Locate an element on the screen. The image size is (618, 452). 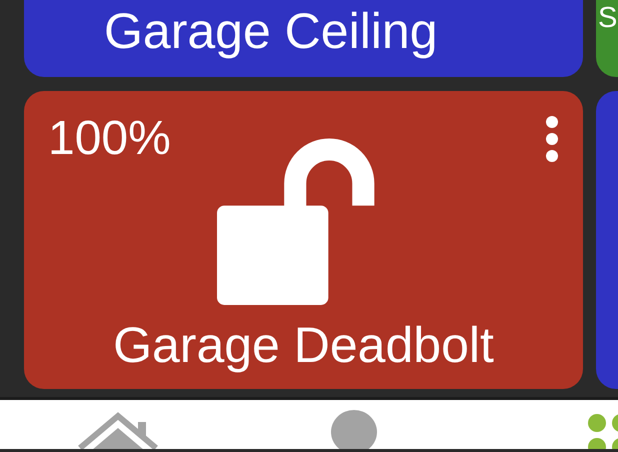
person-icon is located at coordinates (354, 429).